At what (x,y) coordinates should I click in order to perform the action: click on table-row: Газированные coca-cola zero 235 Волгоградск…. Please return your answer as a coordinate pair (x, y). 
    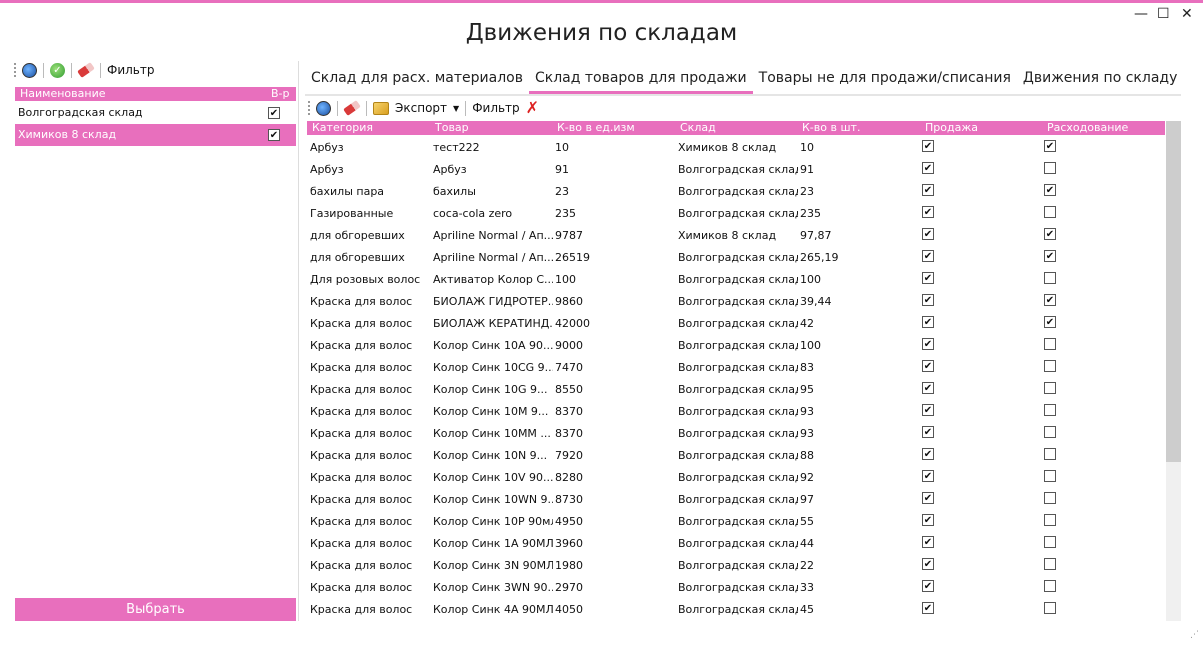
    Looking at the image, I should click on (736, 214).